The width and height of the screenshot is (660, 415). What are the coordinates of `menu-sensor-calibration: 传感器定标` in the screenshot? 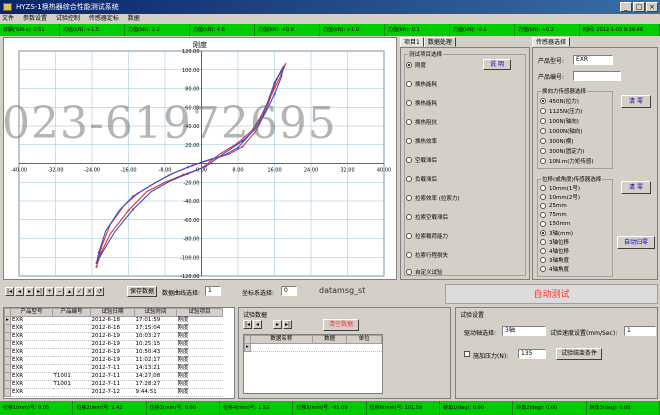 It's located at (104, 18).